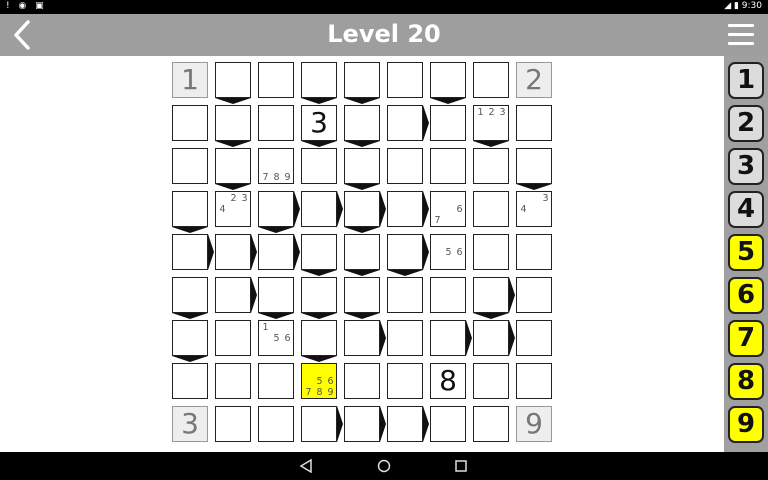  Describe the element at coordinates (746, 80) in the screenshot. I see `number-button-1: 1` at that location.